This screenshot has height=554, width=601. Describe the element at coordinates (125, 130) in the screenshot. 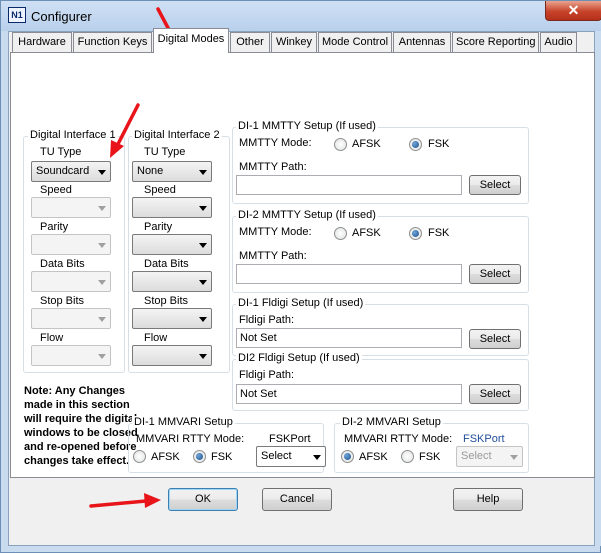

I see `arrow-to-tu-type` at that location.